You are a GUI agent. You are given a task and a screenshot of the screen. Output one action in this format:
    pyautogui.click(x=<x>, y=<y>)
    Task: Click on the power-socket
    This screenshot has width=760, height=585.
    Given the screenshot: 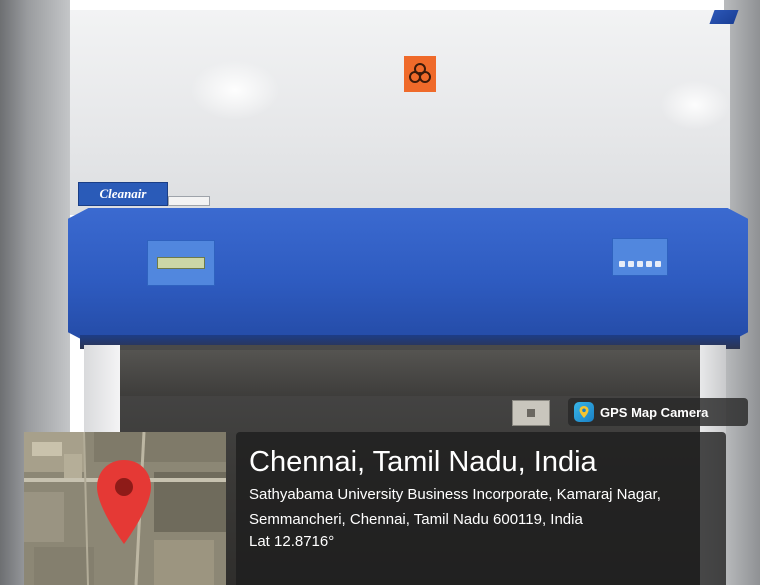 What is the action you would take?
    pyautogui.click(x=531, y=413)
    